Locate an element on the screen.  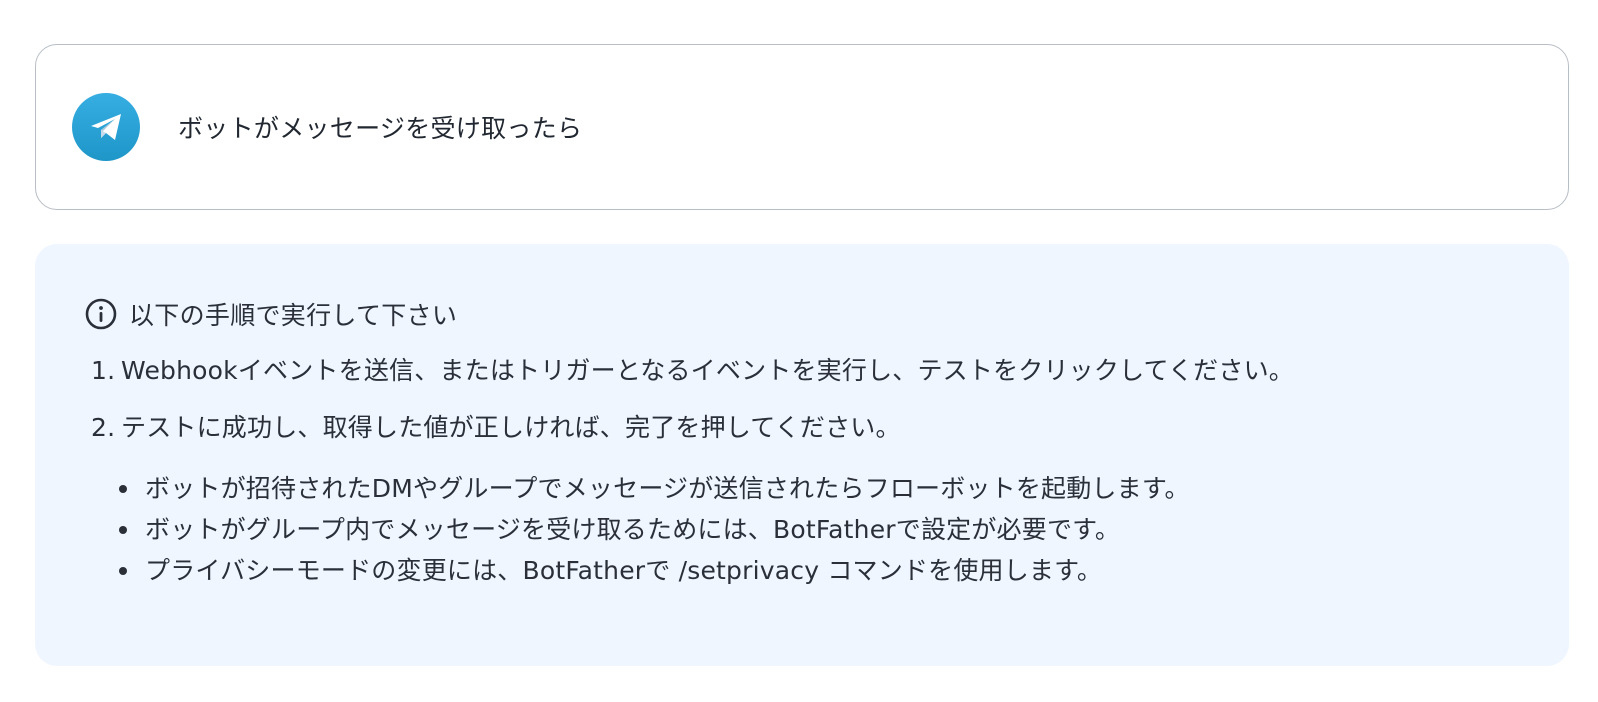
step-item: 2. テストに成功し、取得した値が正しければ、完了を押してください。 is located at coordinates (692, 439).